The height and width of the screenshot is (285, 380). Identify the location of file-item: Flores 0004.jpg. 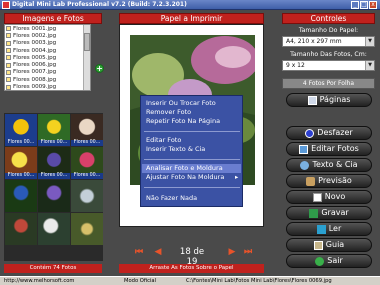
(47, 50).